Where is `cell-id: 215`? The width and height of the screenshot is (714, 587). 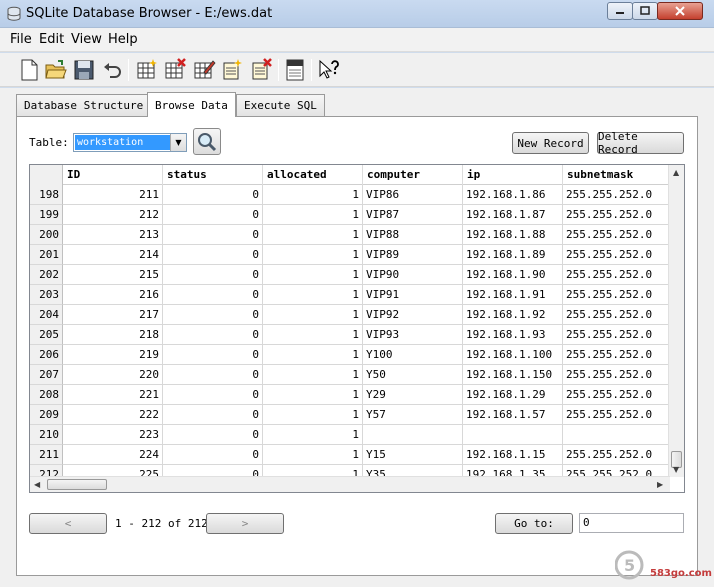 cell-id: 215 is located at coordinates (113, 275).